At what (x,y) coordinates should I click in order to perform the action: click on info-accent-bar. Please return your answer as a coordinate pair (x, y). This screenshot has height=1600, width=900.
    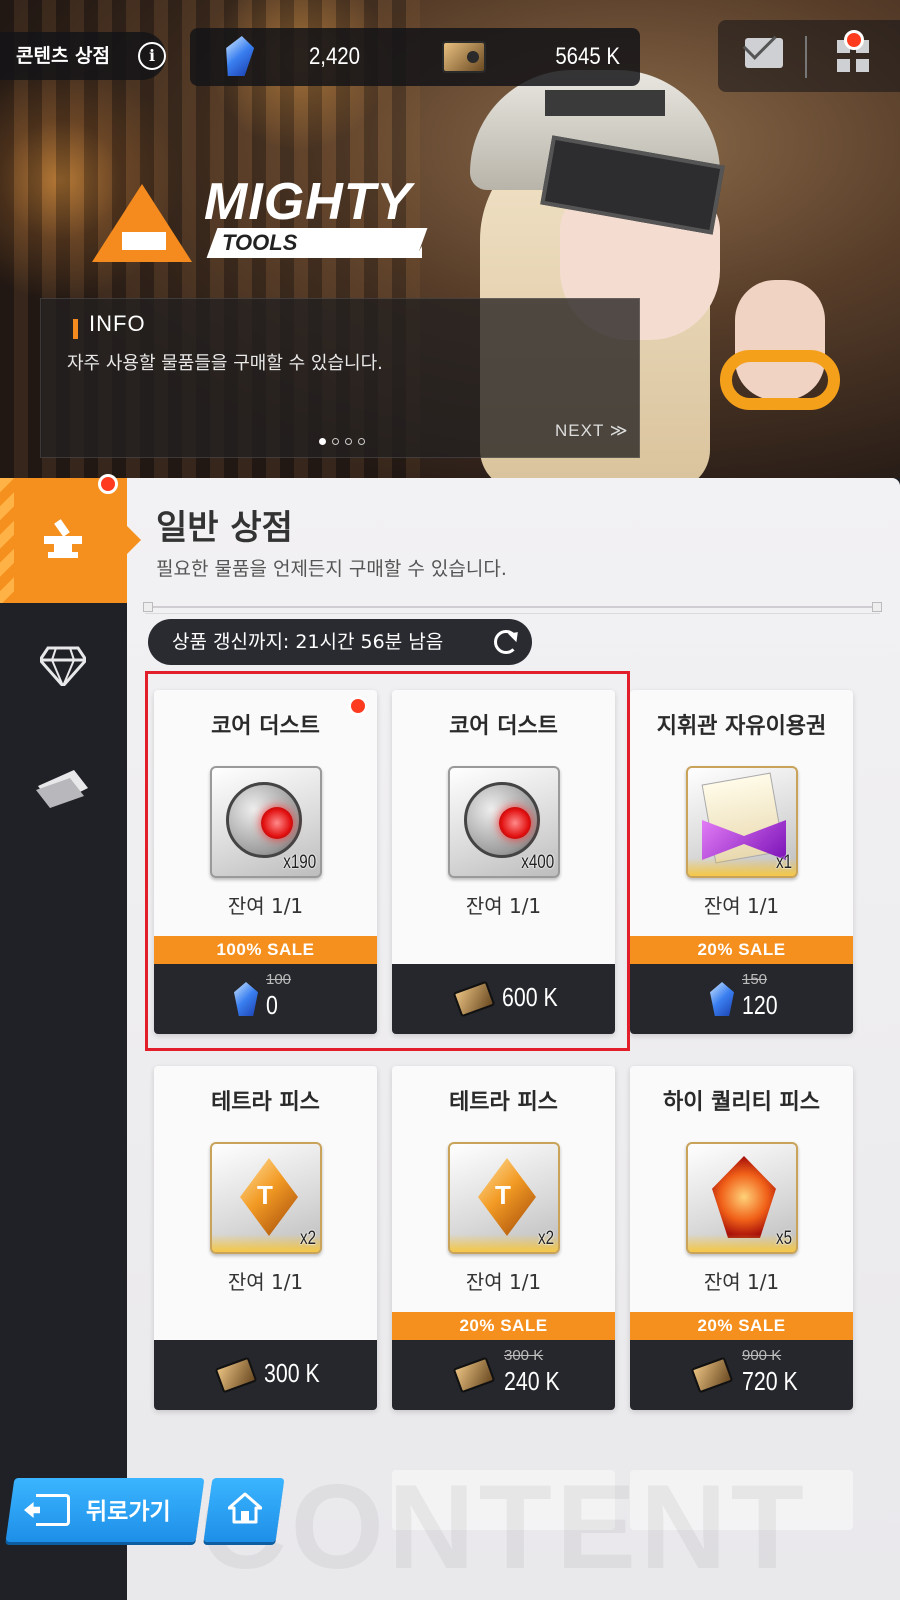
    Looking at the image, I should click on (75, 329).